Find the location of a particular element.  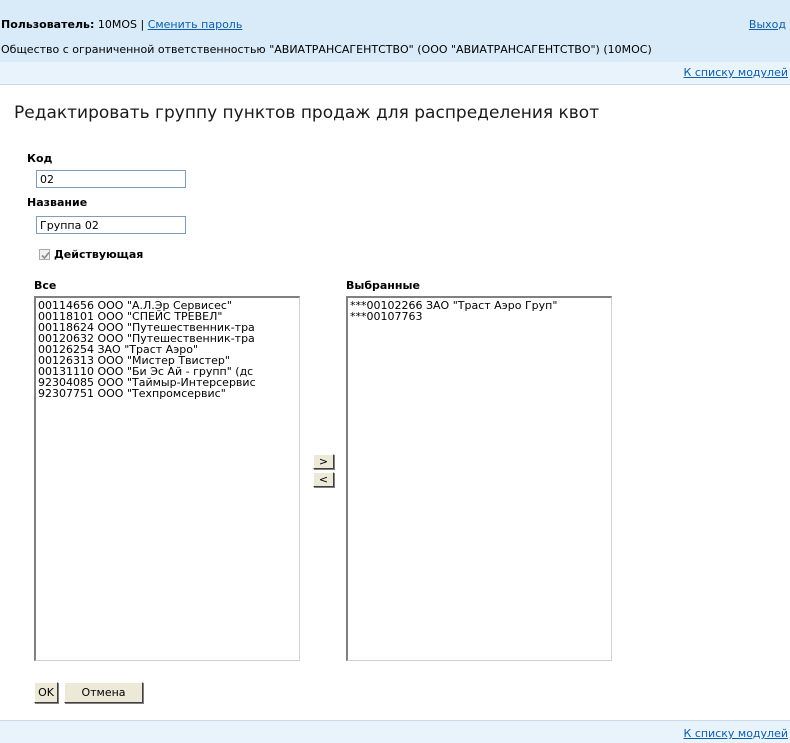

user-label: Пользователь: is located at coordinates (48, 24).